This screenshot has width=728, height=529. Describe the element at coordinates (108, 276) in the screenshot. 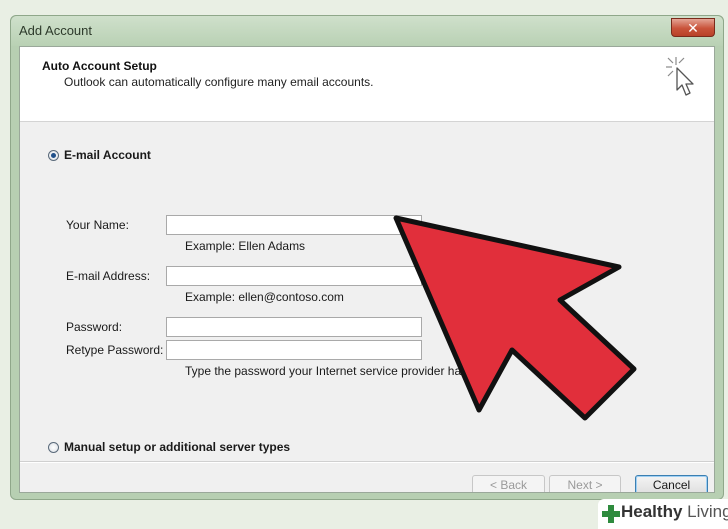

I see `email-address-label: E-mail Address:` at that location.